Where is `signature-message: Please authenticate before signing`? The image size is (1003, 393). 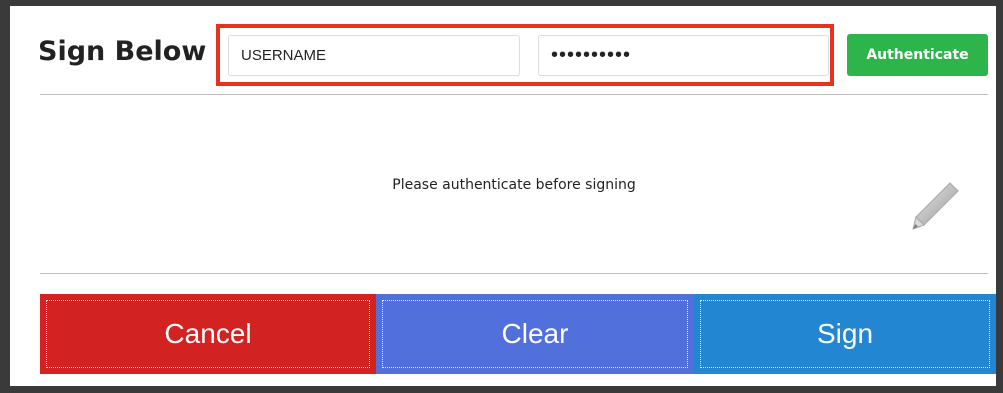
signature-message: Please authenticate before signing is located at coordinates (514, 185).